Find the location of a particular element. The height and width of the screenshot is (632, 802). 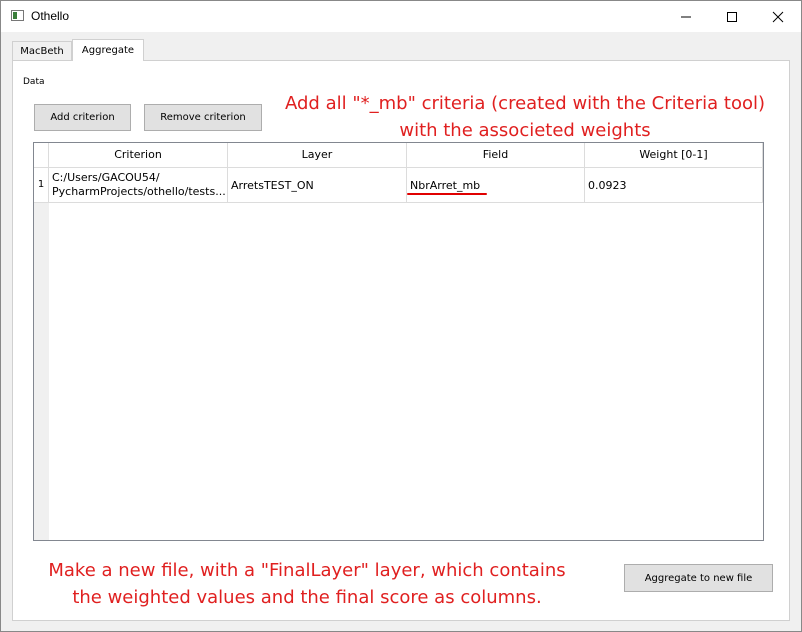

title-bar: Othello is located at coordinates (401, 16).